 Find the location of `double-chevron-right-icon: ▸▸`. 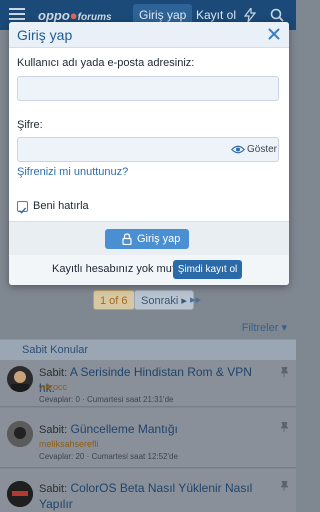

double-chevron-right-icon: ▸▸ is located at coordinates (195, 299).